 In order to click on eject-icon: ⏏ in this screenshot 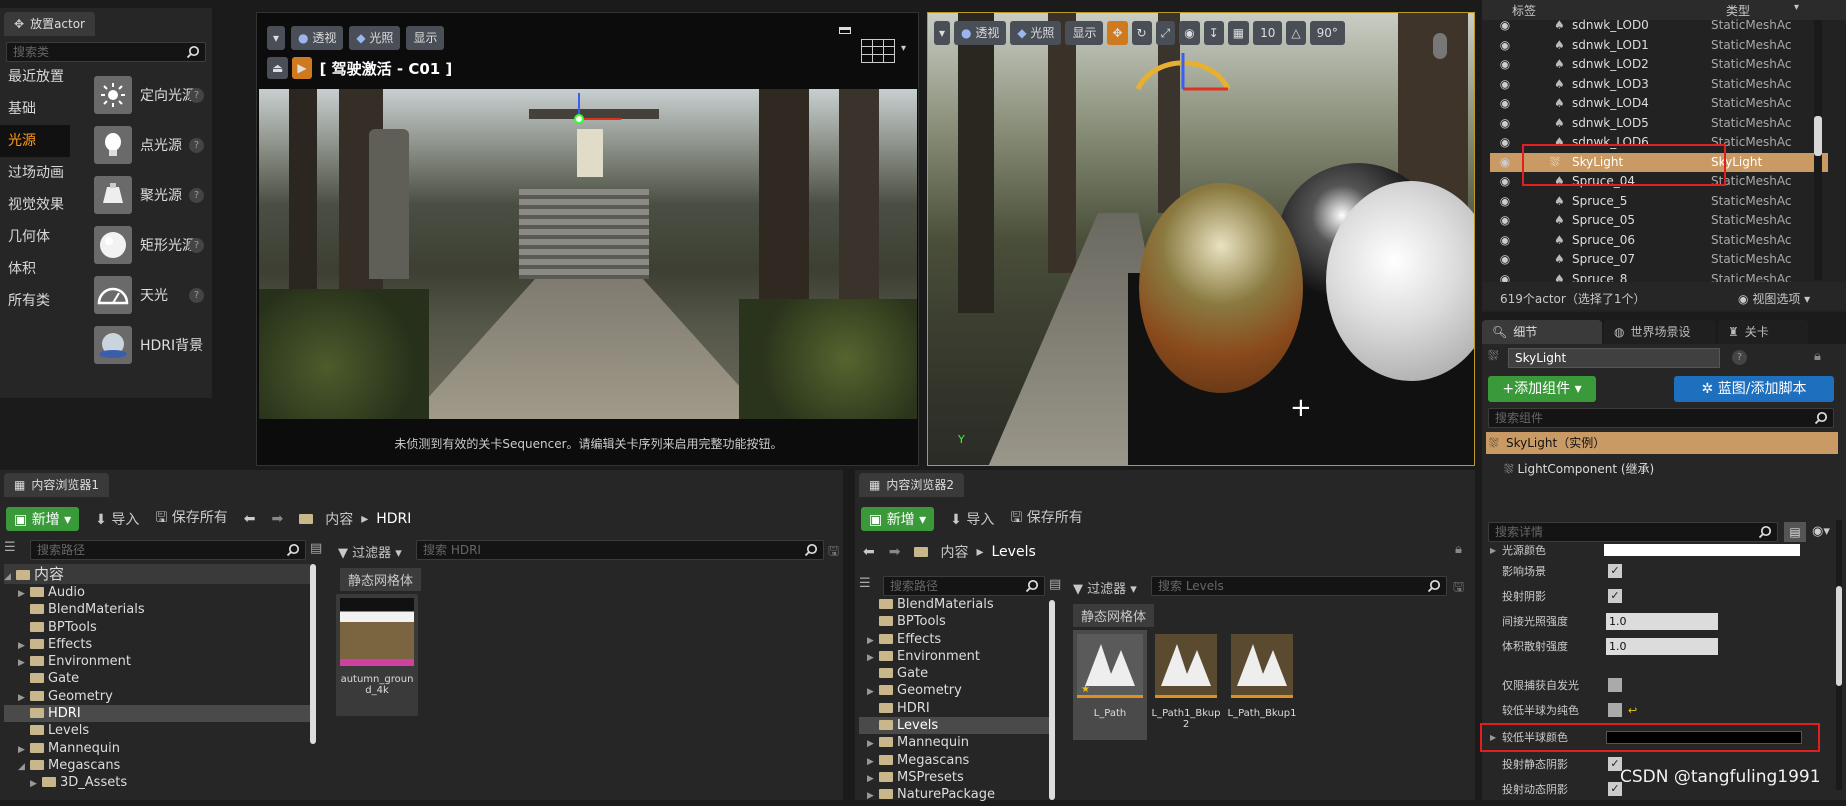, I will do `click(278, 68)`.